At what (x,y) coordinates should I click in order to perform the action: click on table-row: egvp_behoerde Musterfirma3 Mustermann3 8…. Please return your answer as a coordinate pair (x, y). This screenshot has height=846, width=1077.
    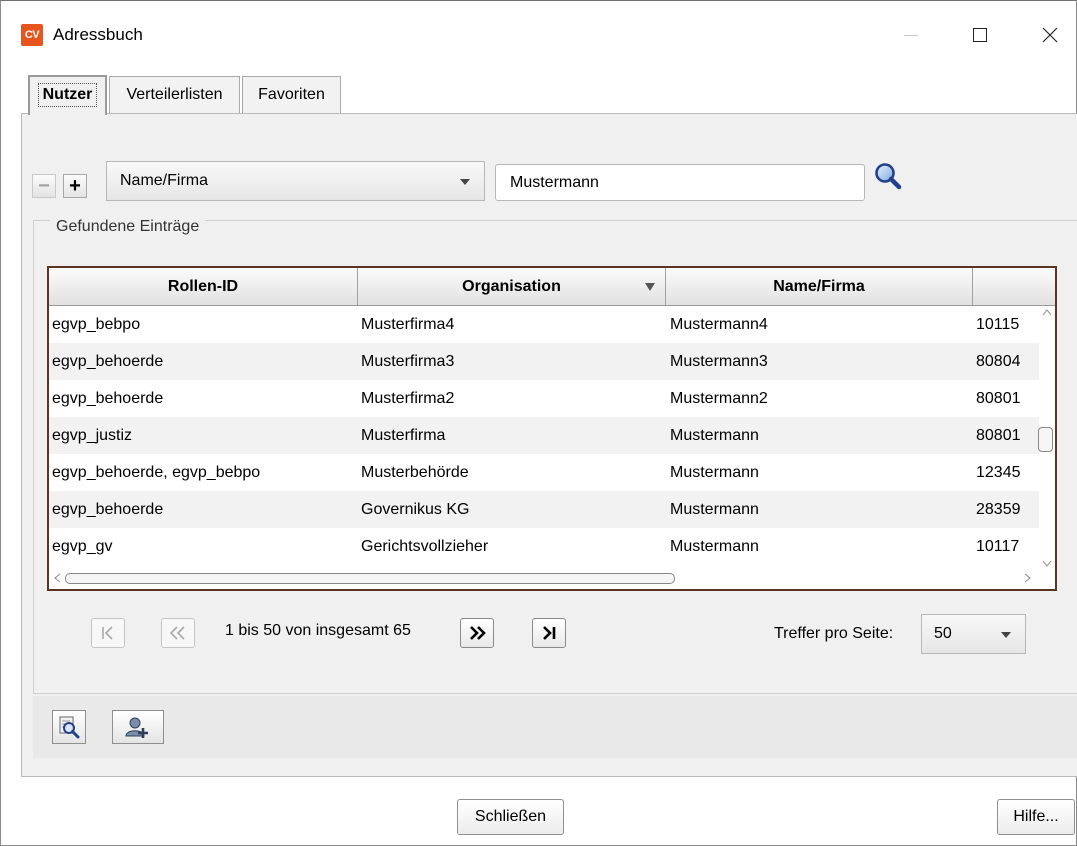
    Looking at the image, I should click on (544, 361).